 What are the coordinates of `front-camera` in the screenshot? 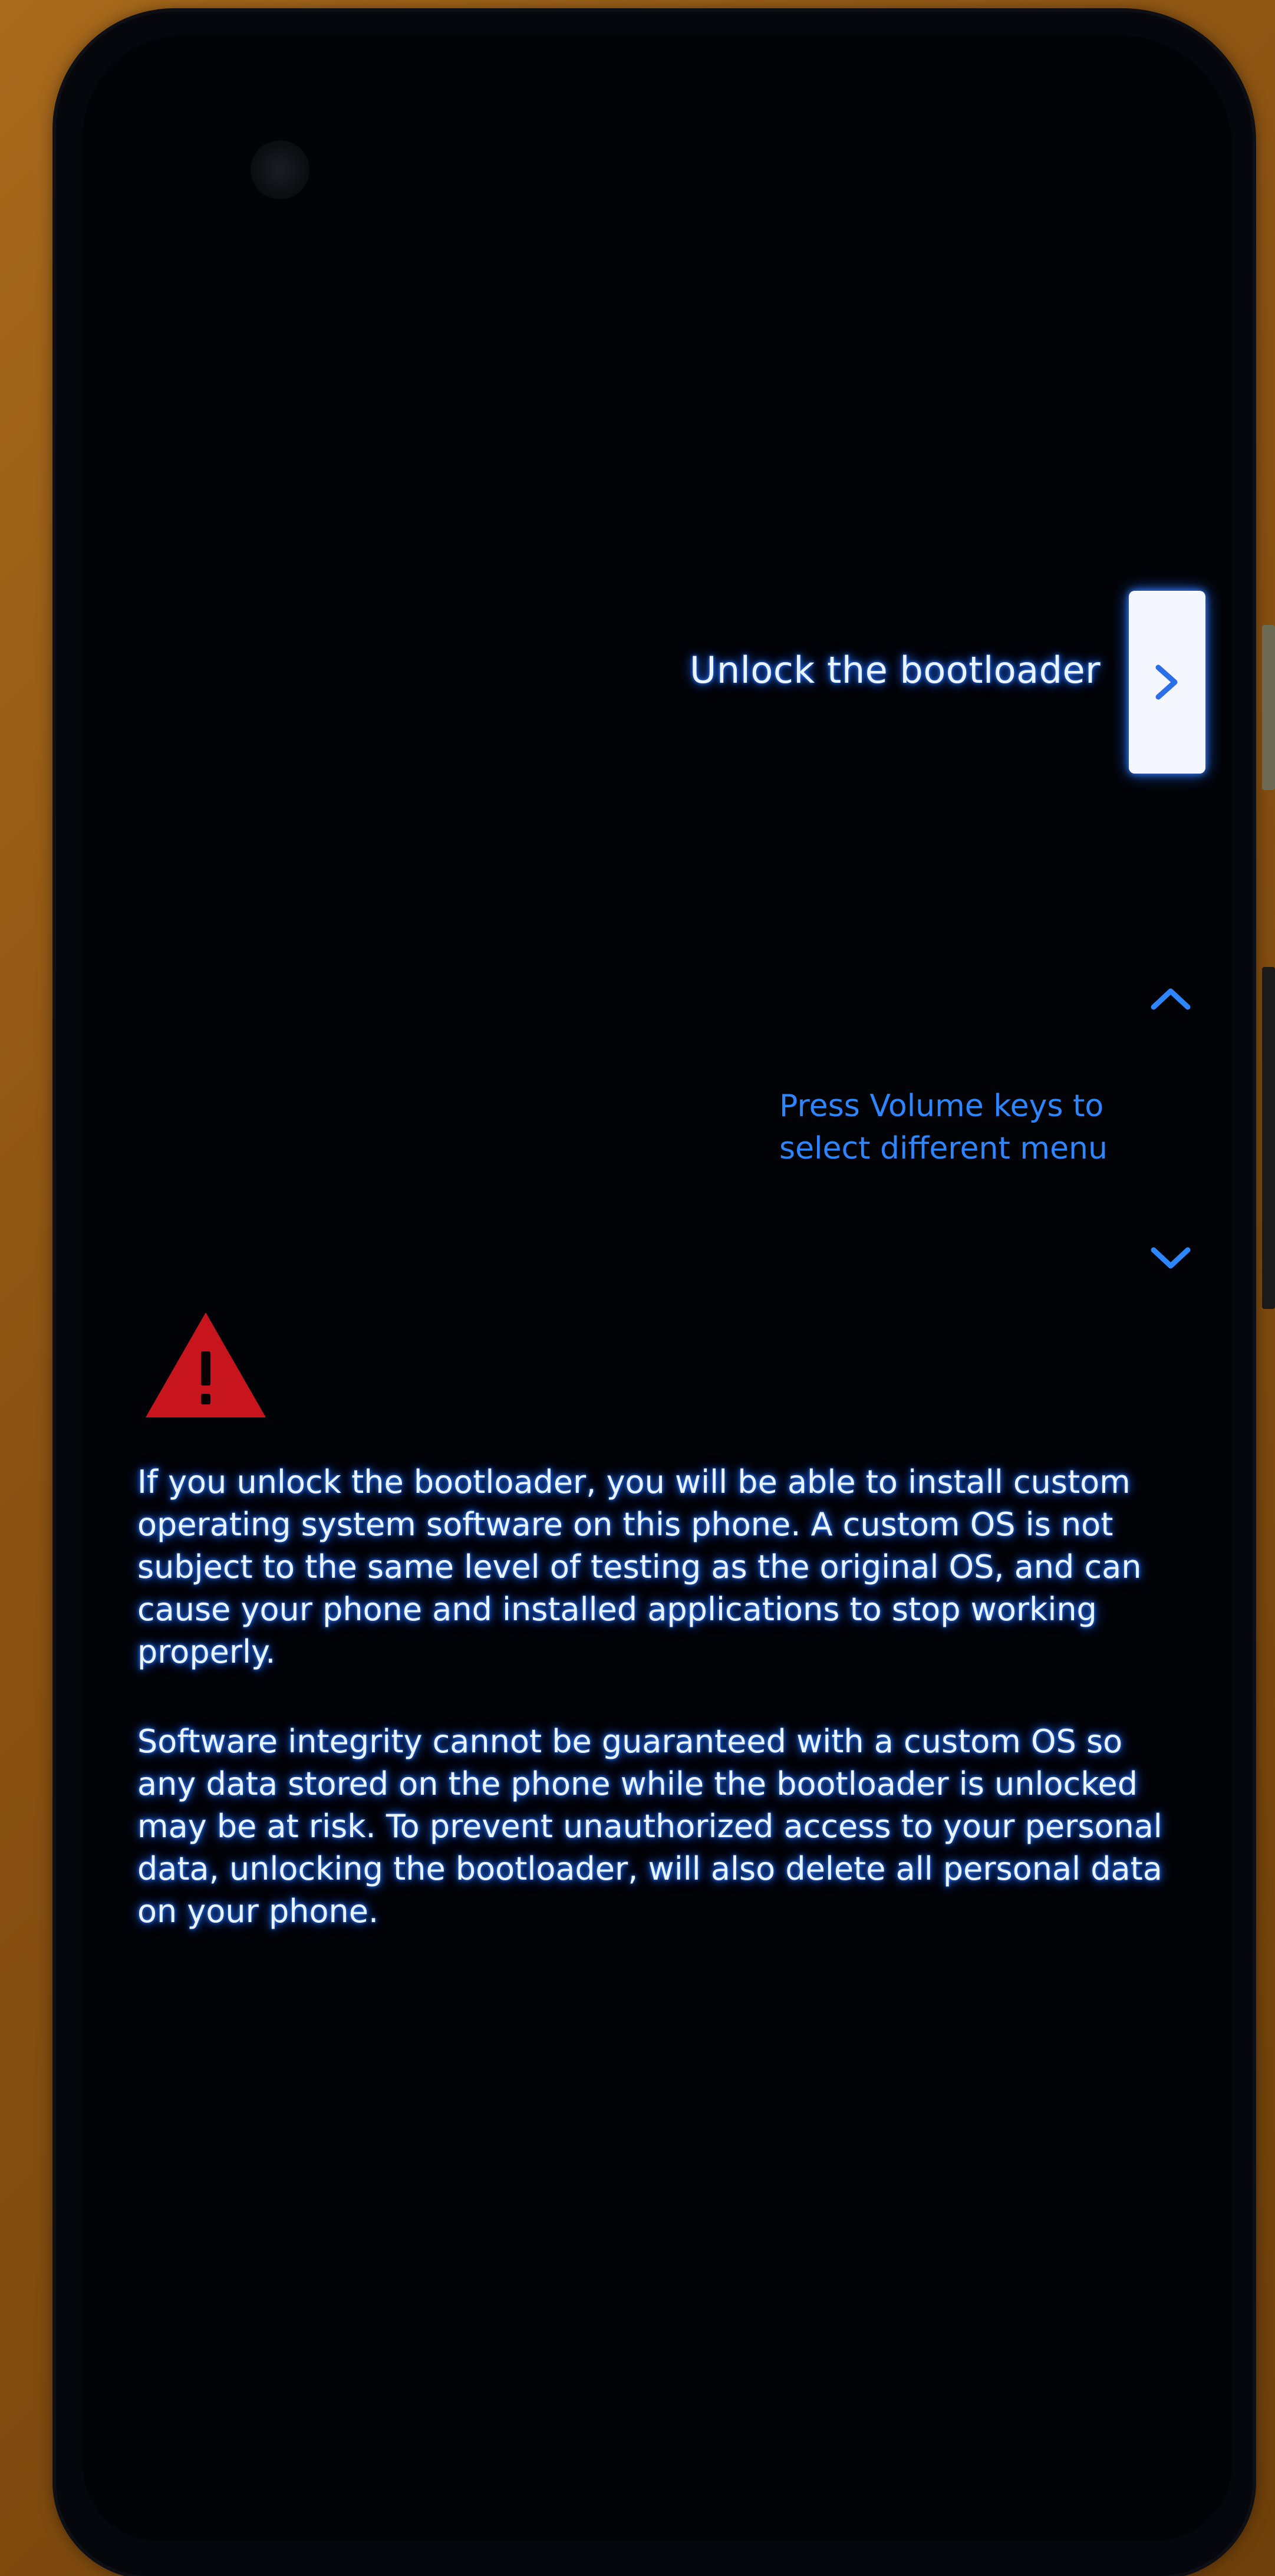 It's located at (280, 170).